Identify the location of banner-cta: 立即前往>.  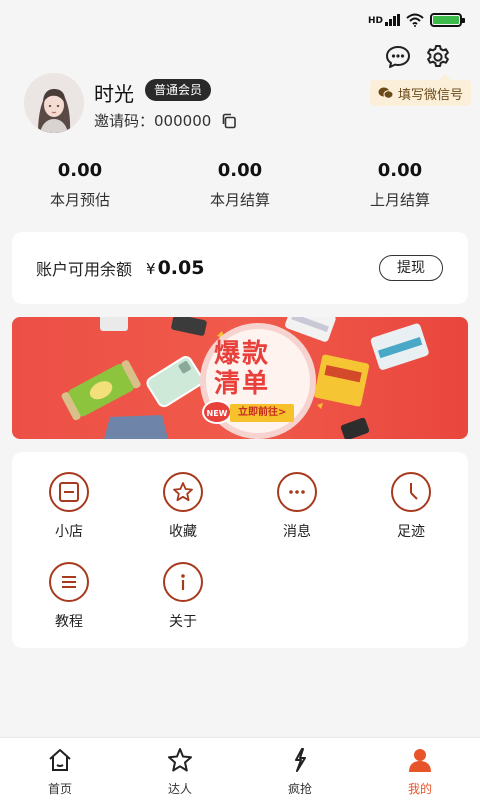
(262, 413).